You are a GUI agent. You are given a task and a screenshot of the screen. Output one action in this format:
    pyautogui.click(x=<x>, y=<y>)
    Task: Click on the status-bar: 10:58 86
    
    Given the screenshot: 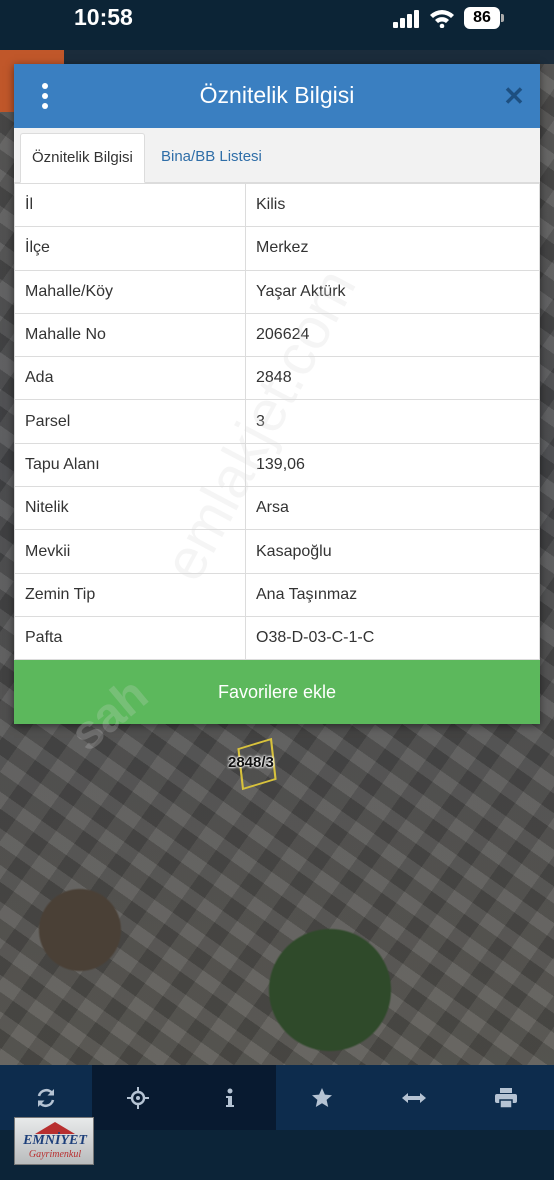 What is the action you would take?
    pyautogui.click(x=277, y=25)
    